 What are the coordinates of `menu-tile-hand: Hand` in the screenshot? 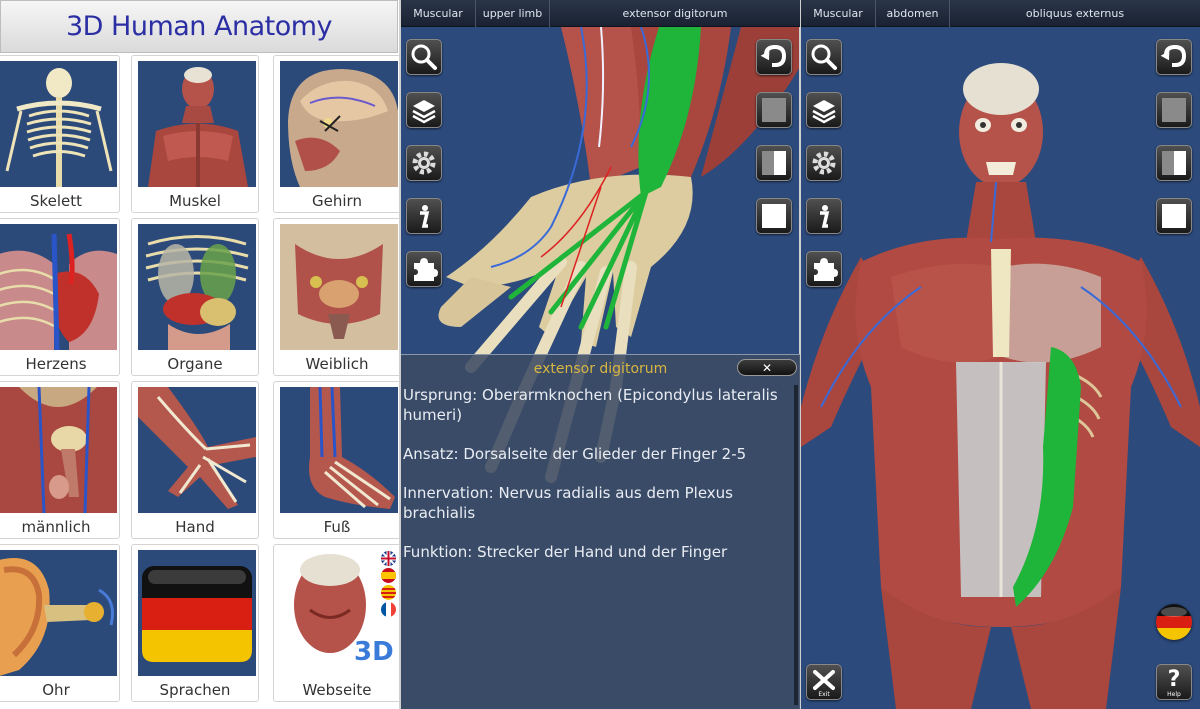 It's located at (195, 460).